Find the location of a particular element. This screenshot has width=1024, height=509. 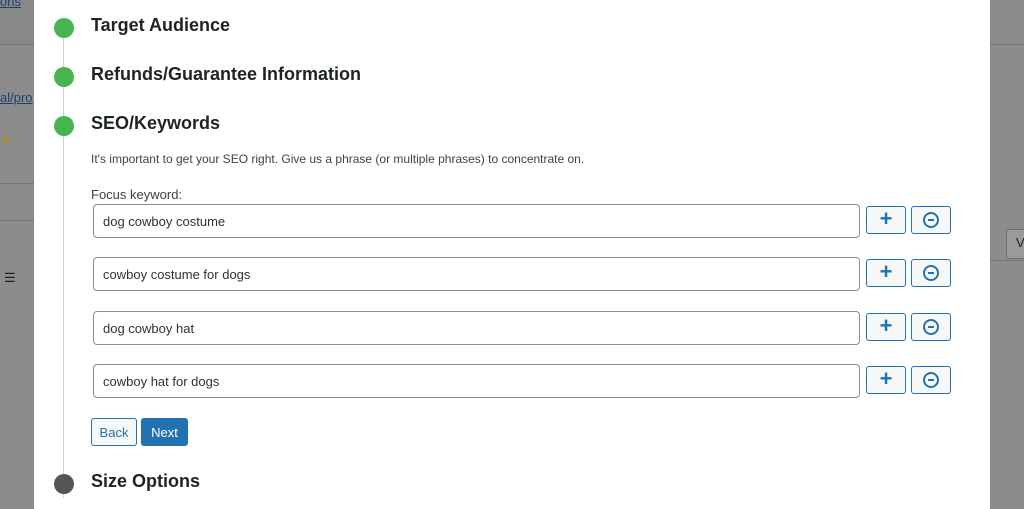

sparkle-icon: ✦ is located at coordinates (6, 140).